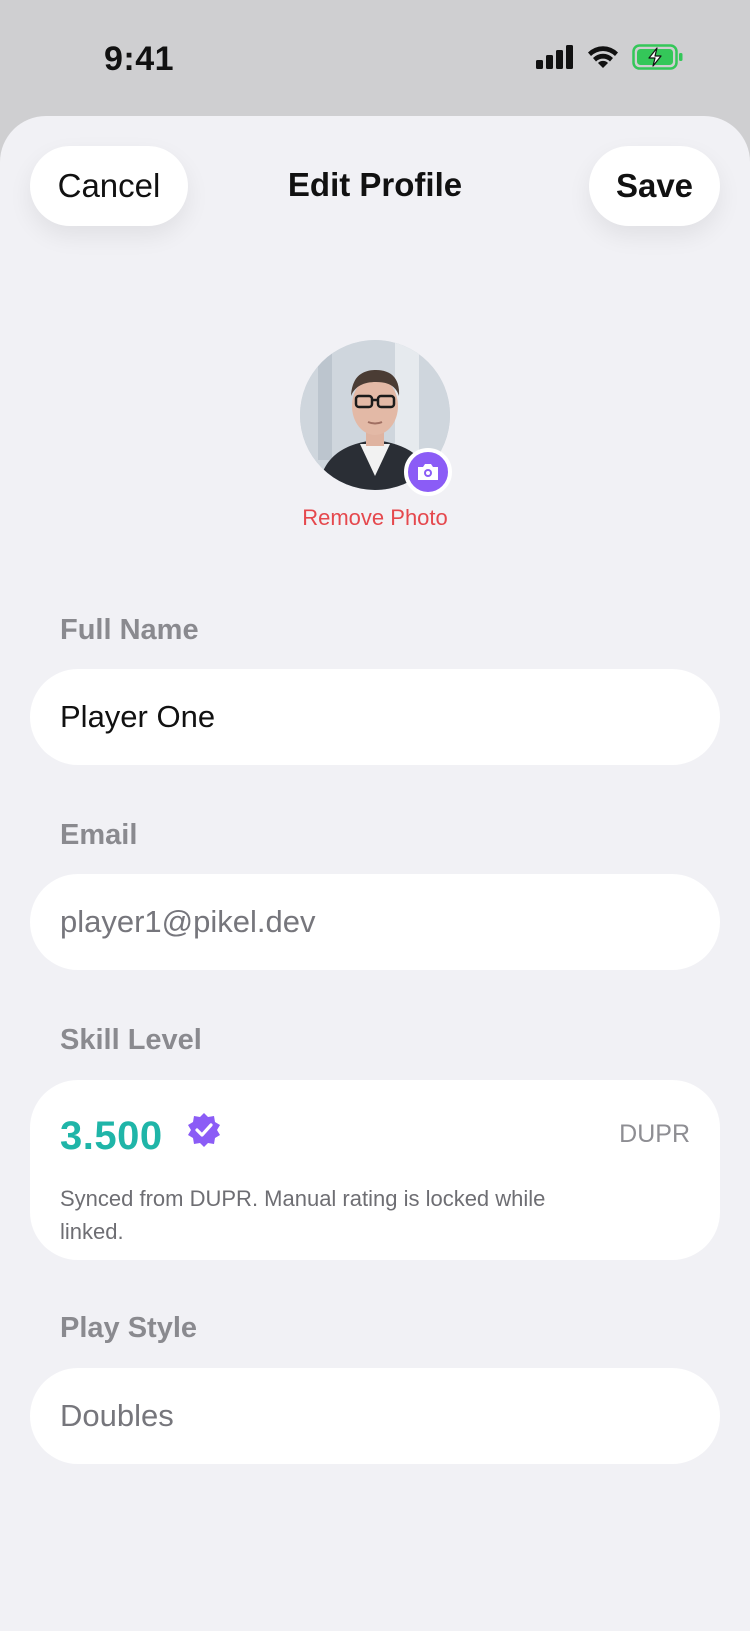  Describe the element at coordinates (139, 59) in the screenshot. I see `status-time: 9:41` at that location.